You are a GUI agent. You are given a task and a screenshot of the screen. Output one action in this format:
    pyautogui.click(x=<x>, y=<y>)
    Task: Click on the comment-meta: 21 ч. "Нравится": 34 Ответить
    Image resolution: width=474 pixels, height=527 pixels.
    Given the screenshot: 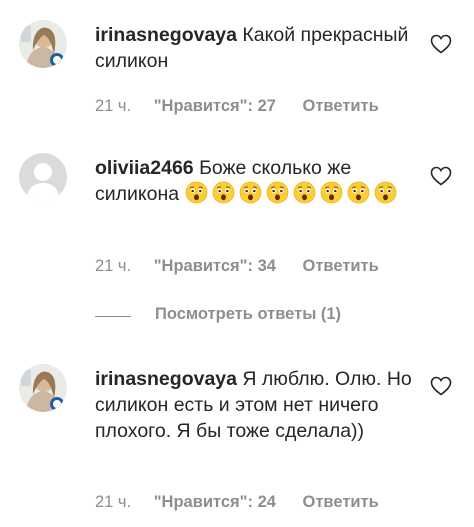 What is the action you would take?
    pyautogui.click(x=237, y=266)
    